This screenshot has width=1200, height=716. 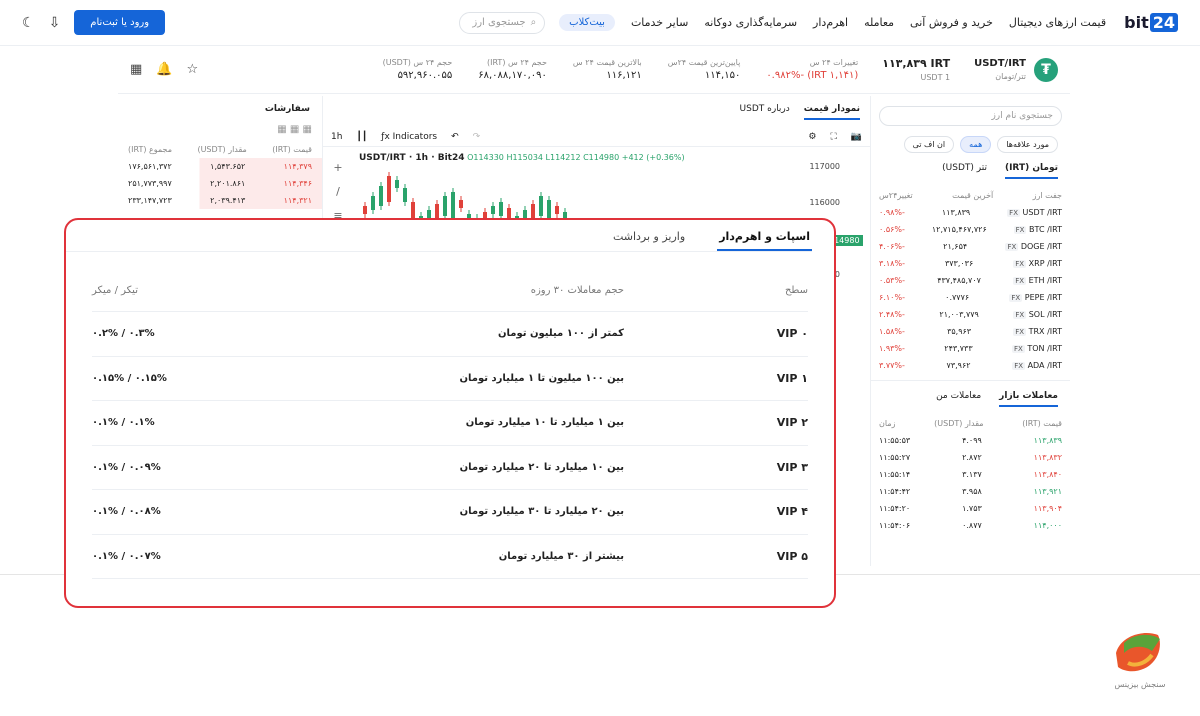 I want to click on fee-level: VIP ۱, so click(x=792, y=378).